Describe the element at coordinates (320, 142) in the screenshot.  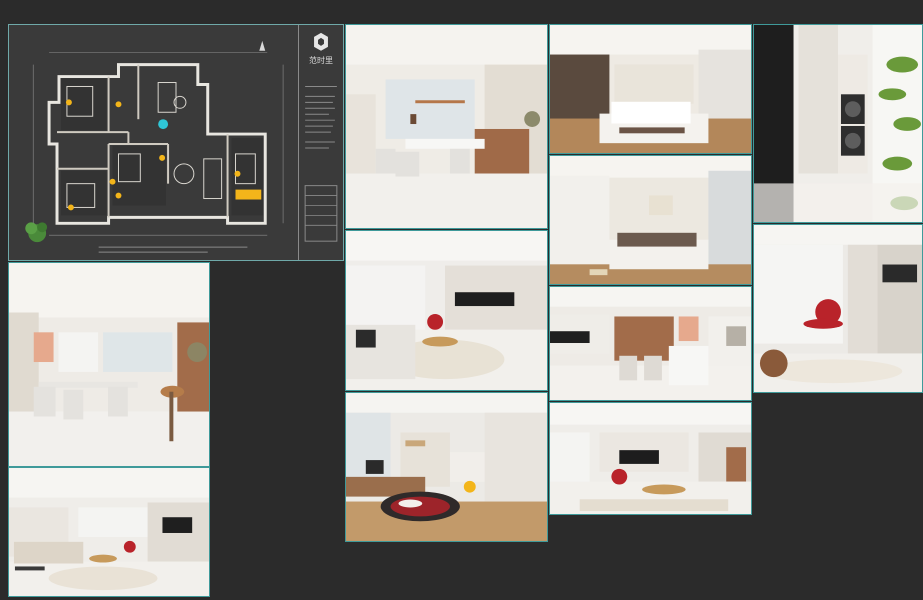
I see `plan-sidebar: 范时里` at that location.